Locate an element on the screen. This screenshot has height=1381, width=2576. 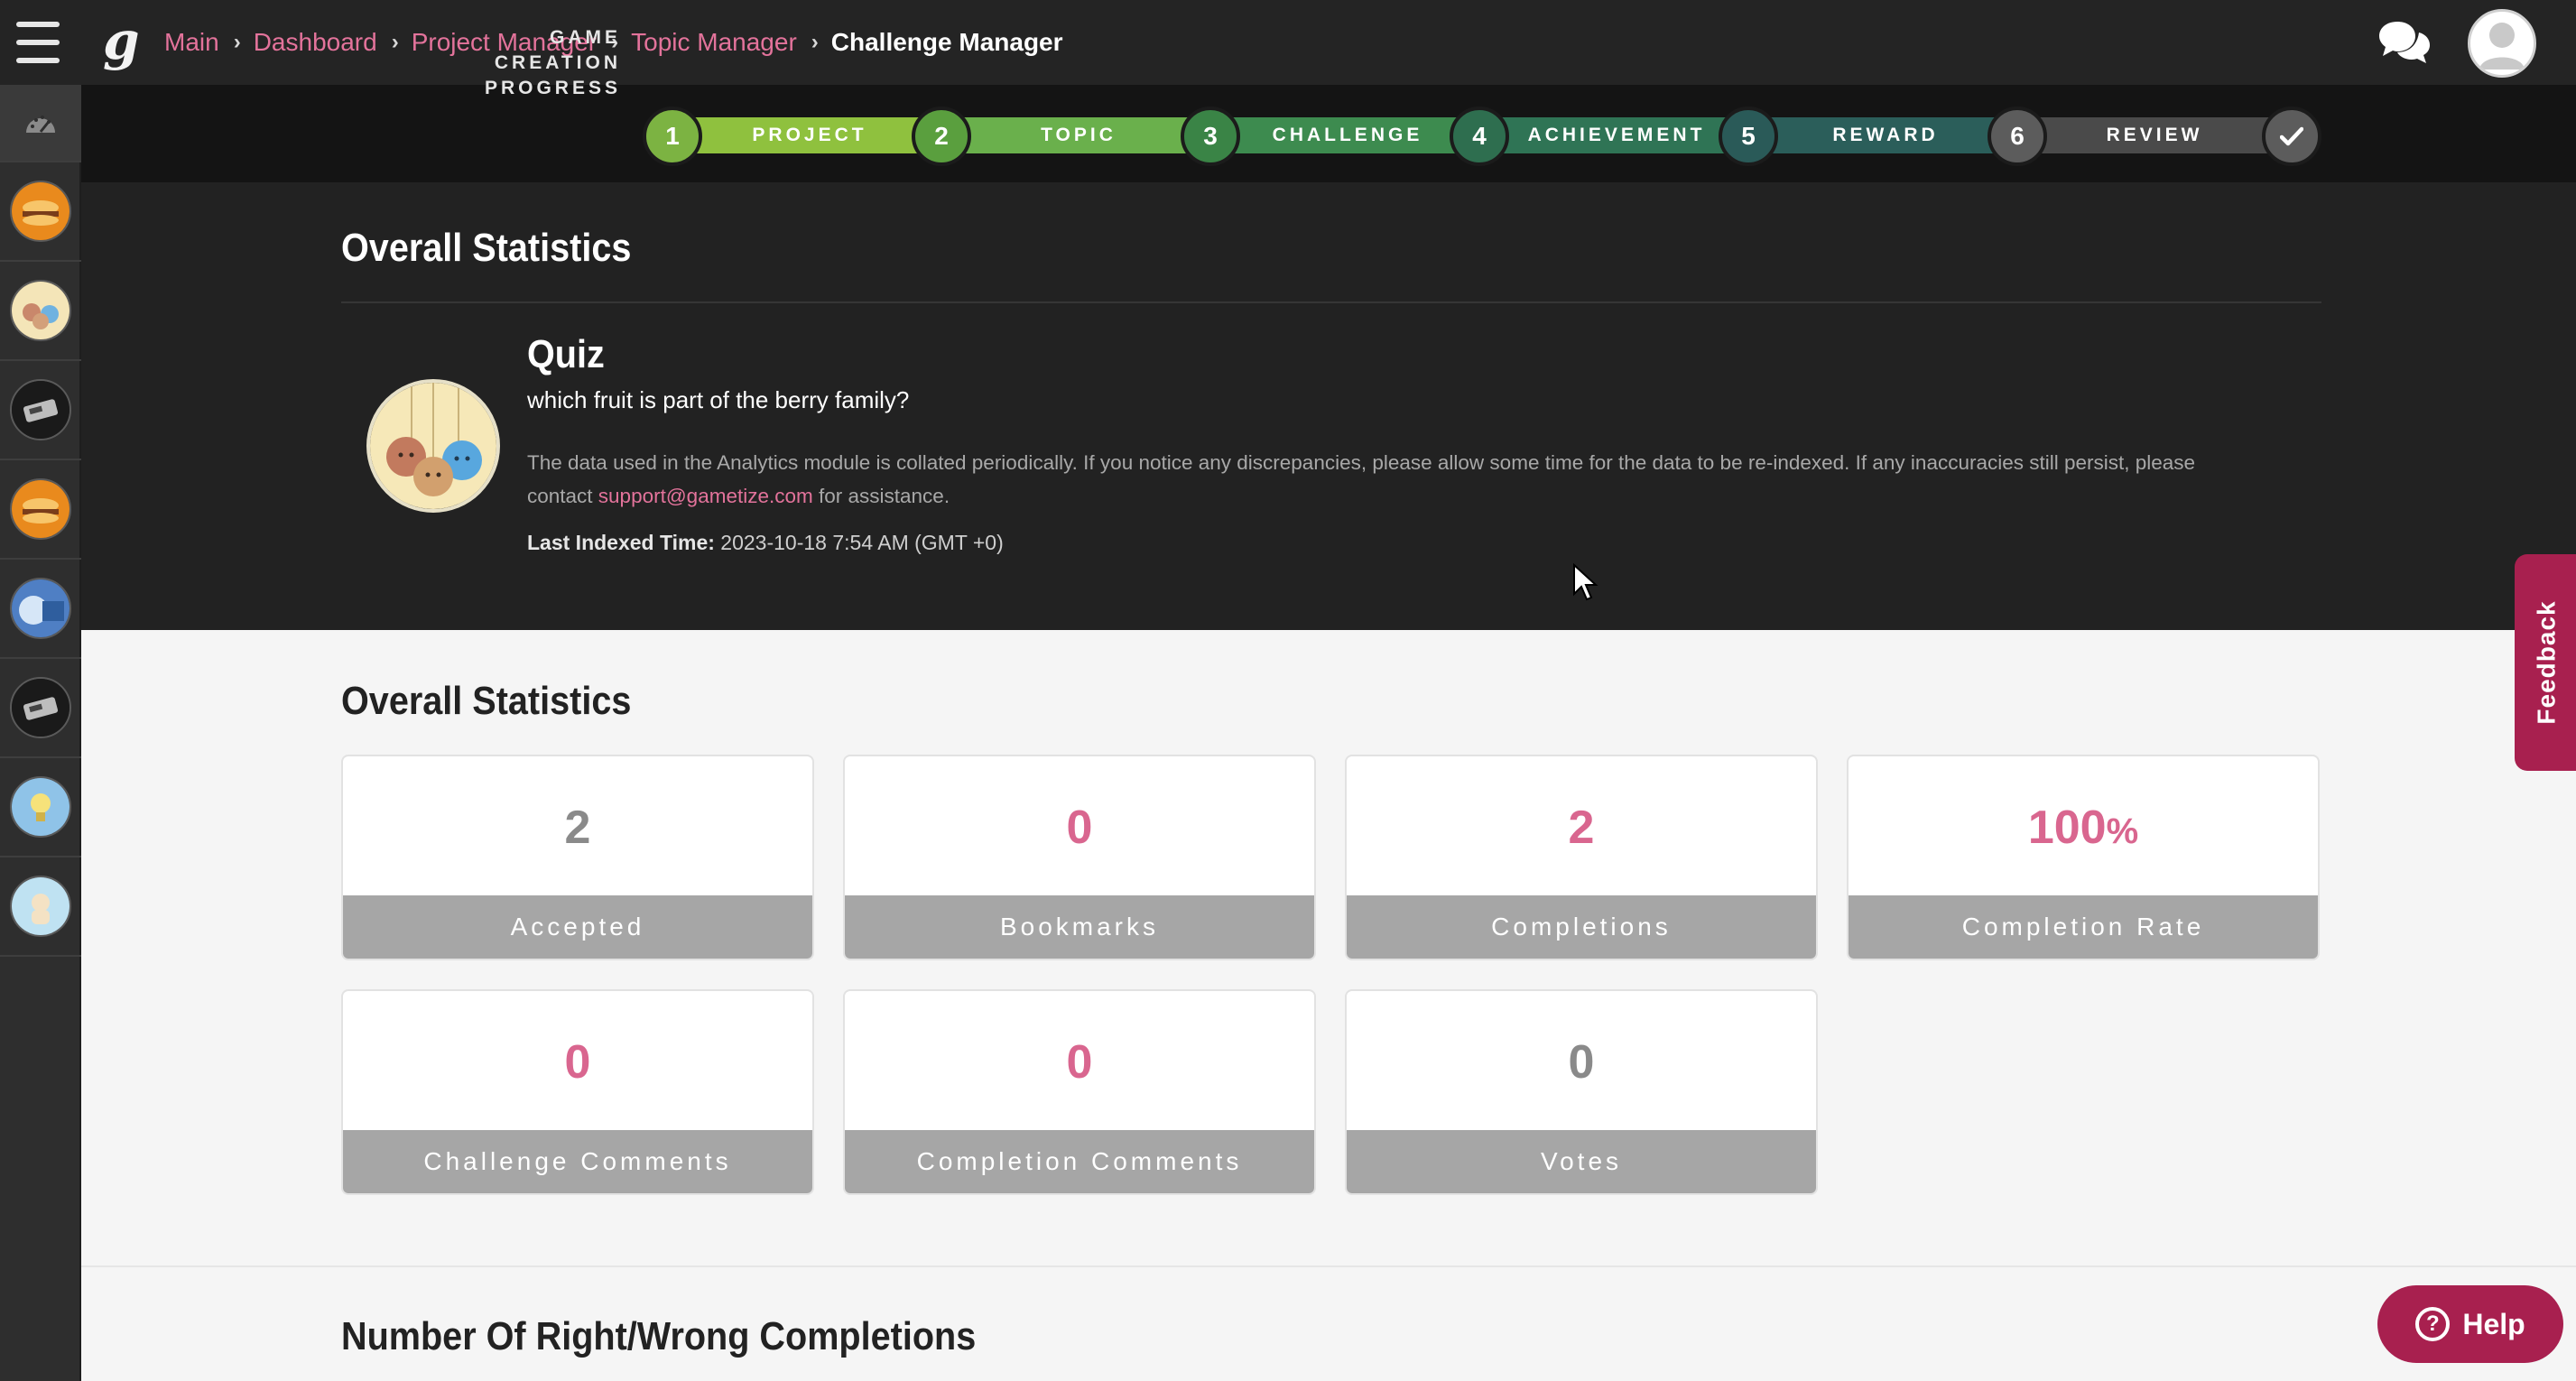
progress-step-number: 1 is located at coordinates (672, 137).